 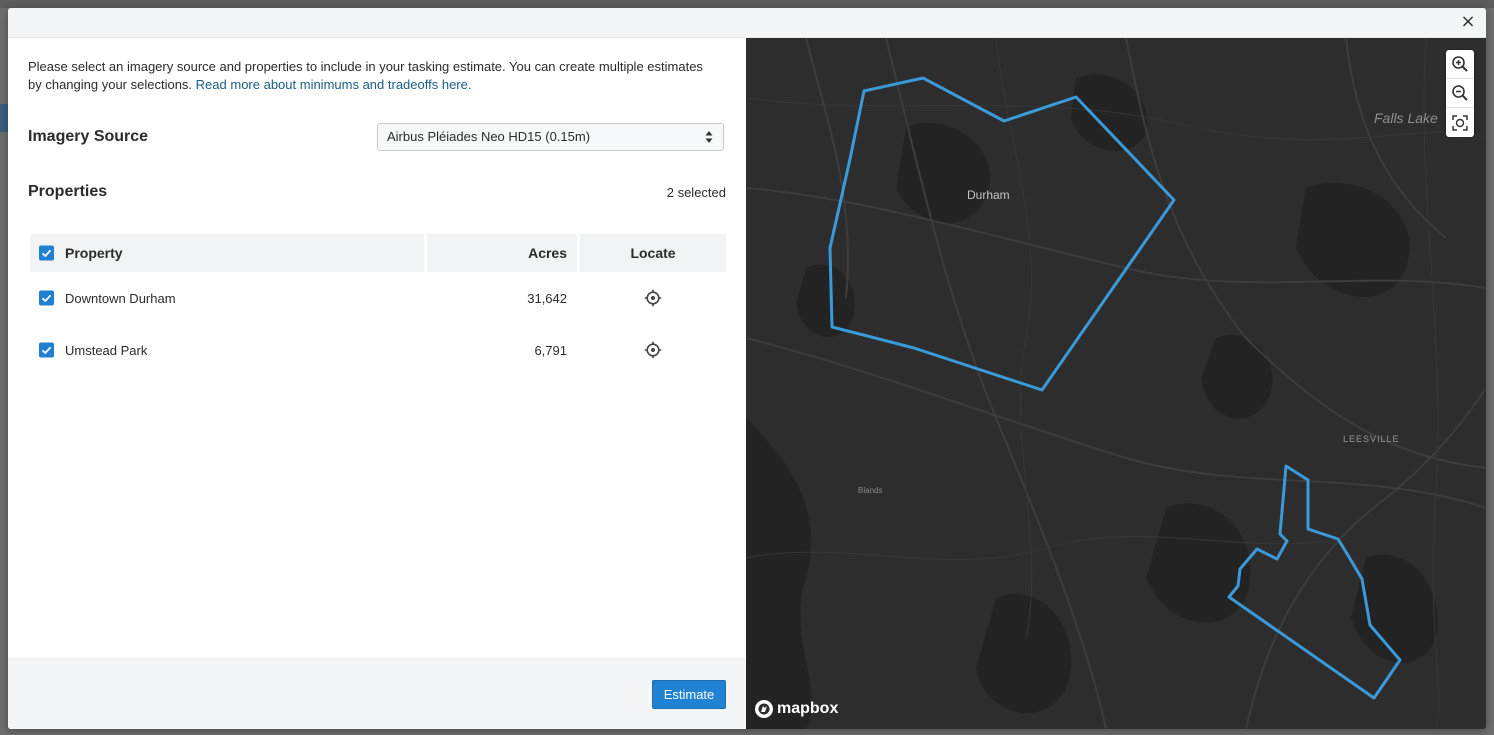 I want to click on map-controls, so click(x=1460, y=93).